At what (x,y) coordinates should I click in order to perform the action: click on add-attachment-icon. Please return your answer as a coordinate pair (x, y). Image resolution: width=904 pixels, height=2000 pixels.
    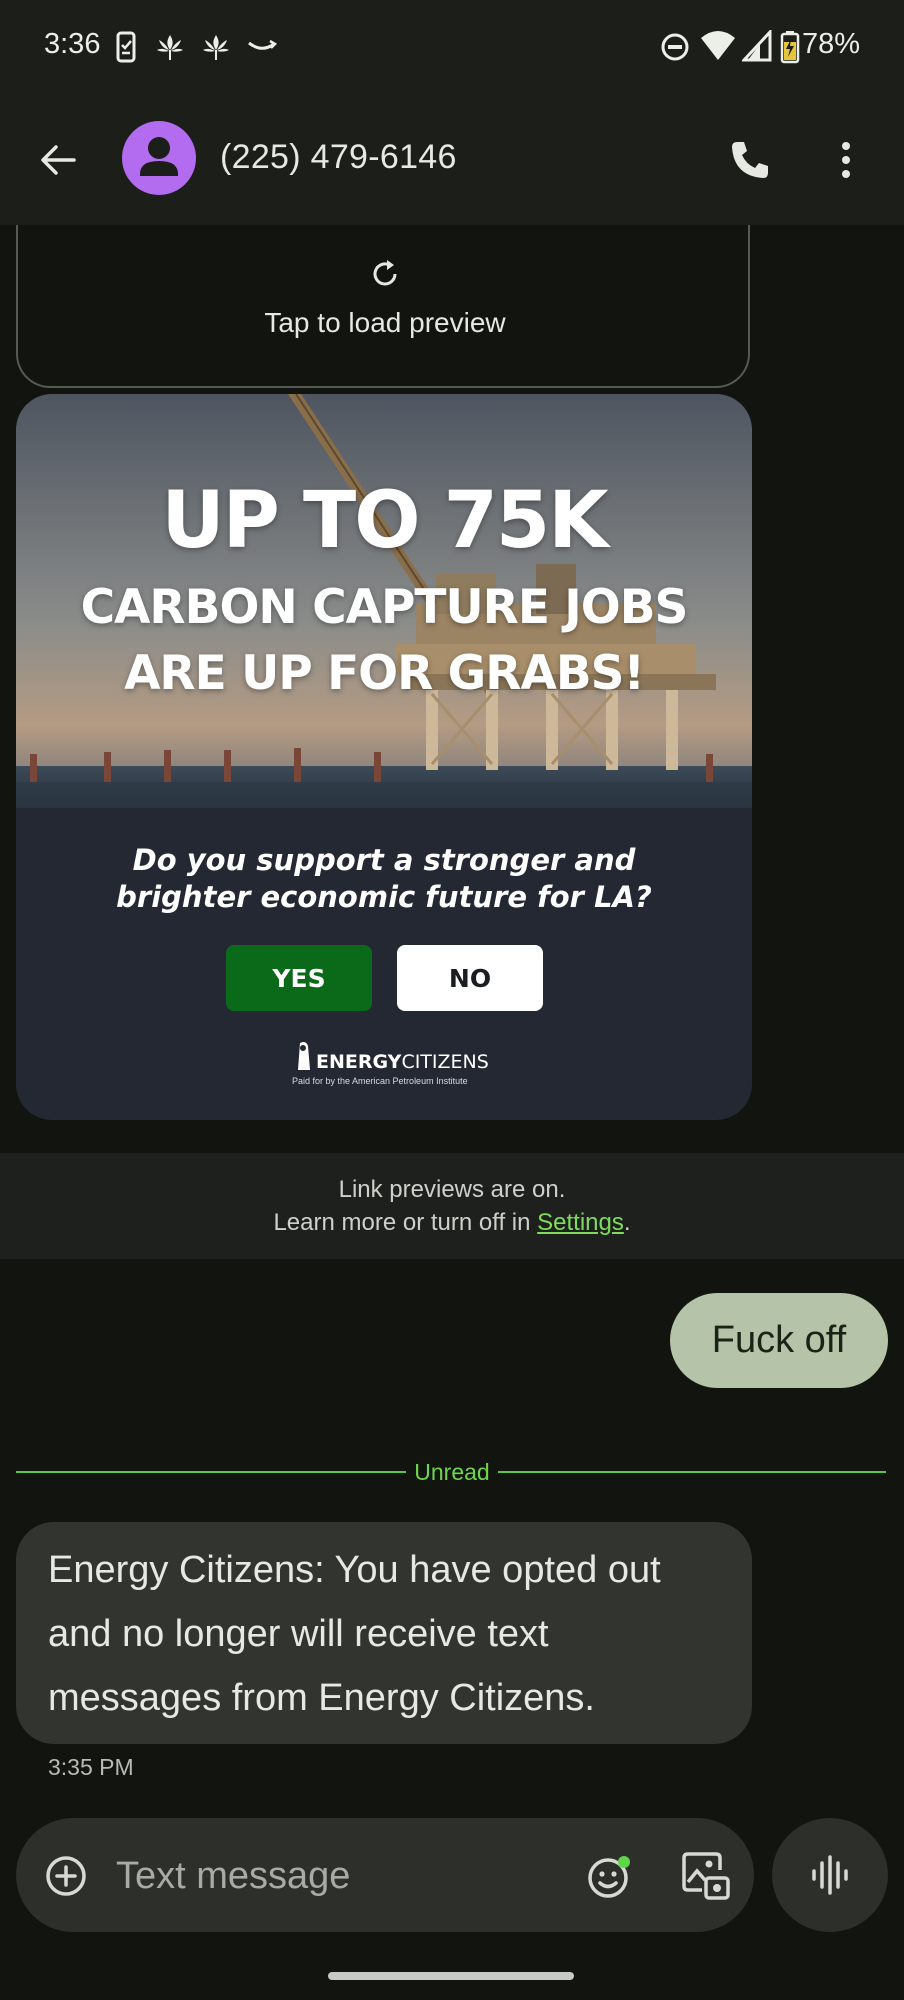
    Looking at the image, I should click on (66, 1876).